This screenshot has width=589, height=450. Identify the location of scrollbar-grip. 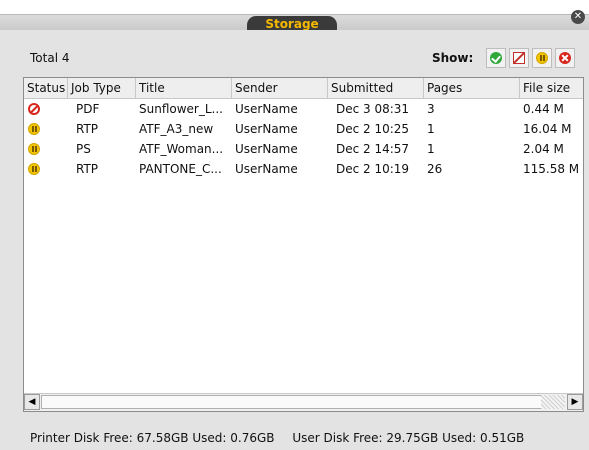
(553, 402).